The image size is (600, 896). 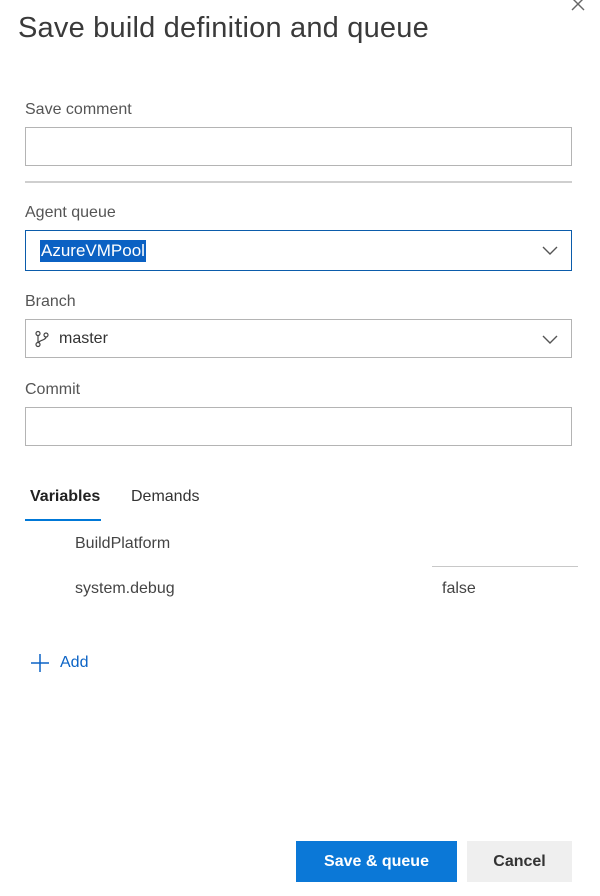 What do you see at coordinates (70, 212) in the screenshot?
I see `agent-queue-label: Agent queue` at bounding box center [70, 212].